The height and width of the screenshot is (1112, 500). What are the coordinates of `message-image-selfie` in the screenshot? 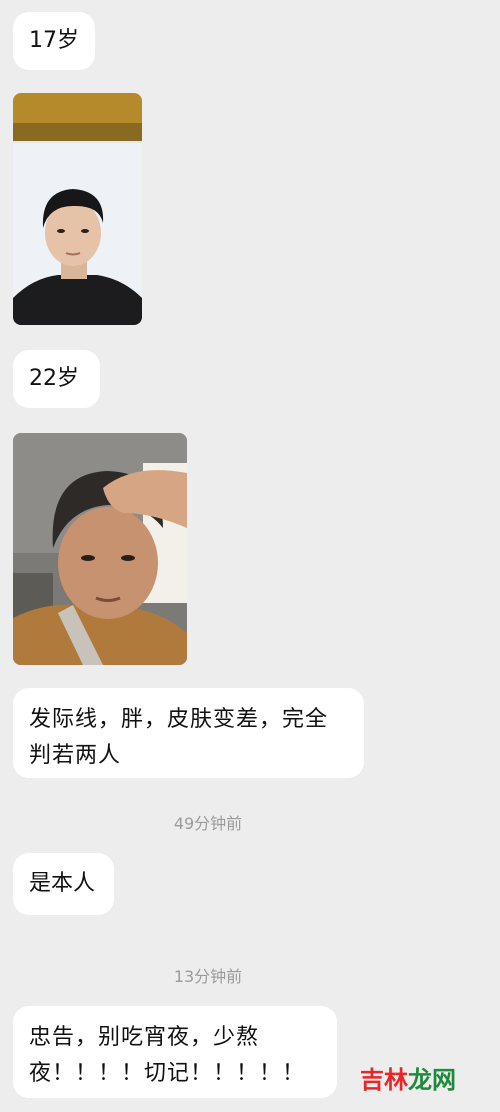 It's located at (100, 549).